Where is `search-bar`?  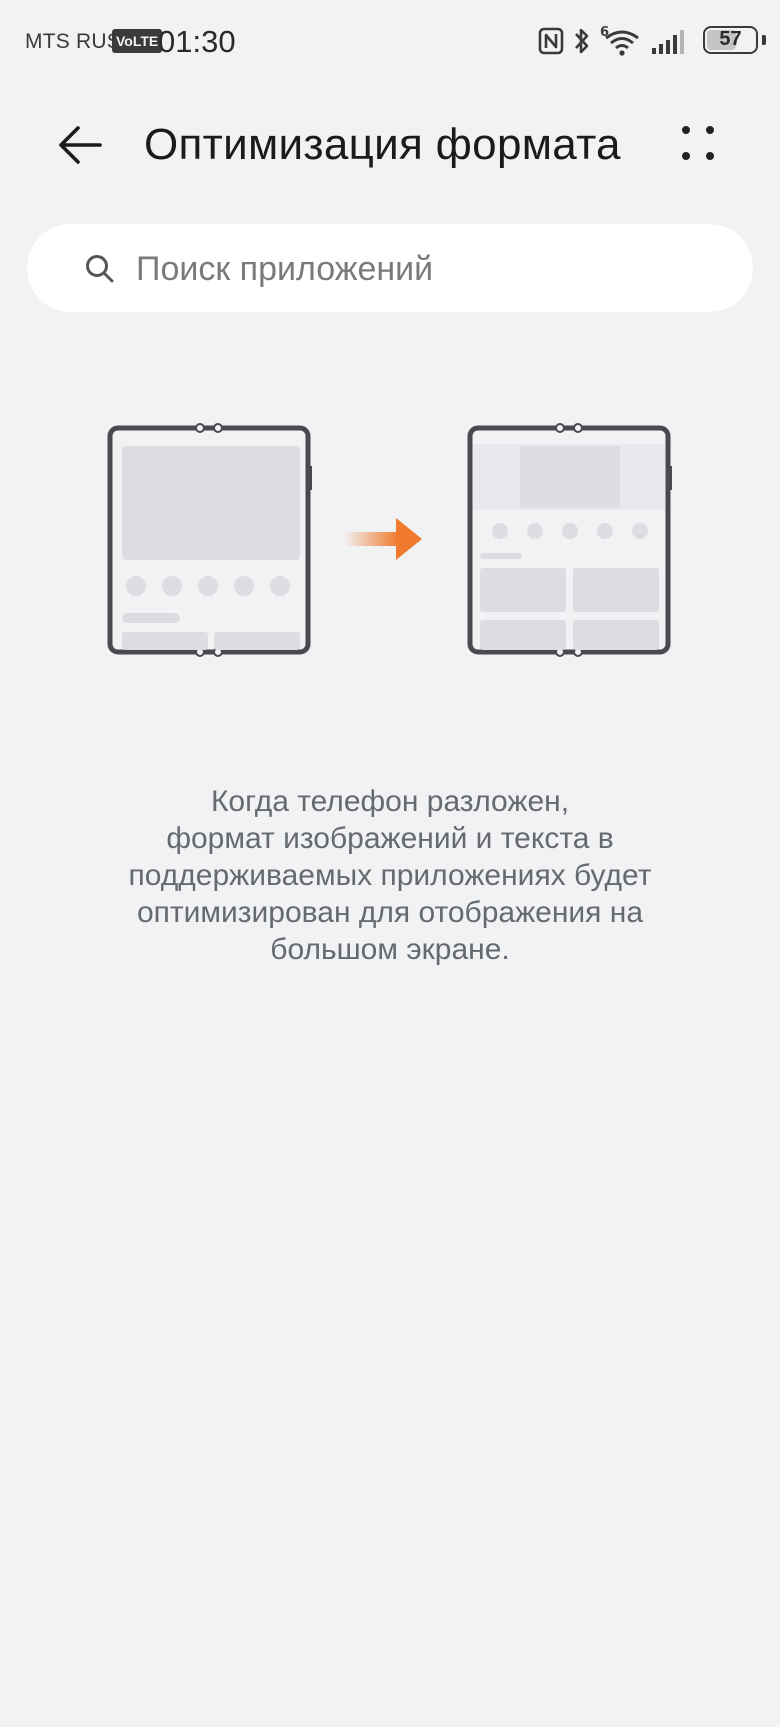 search-bar is located at coordinates (390, 268).